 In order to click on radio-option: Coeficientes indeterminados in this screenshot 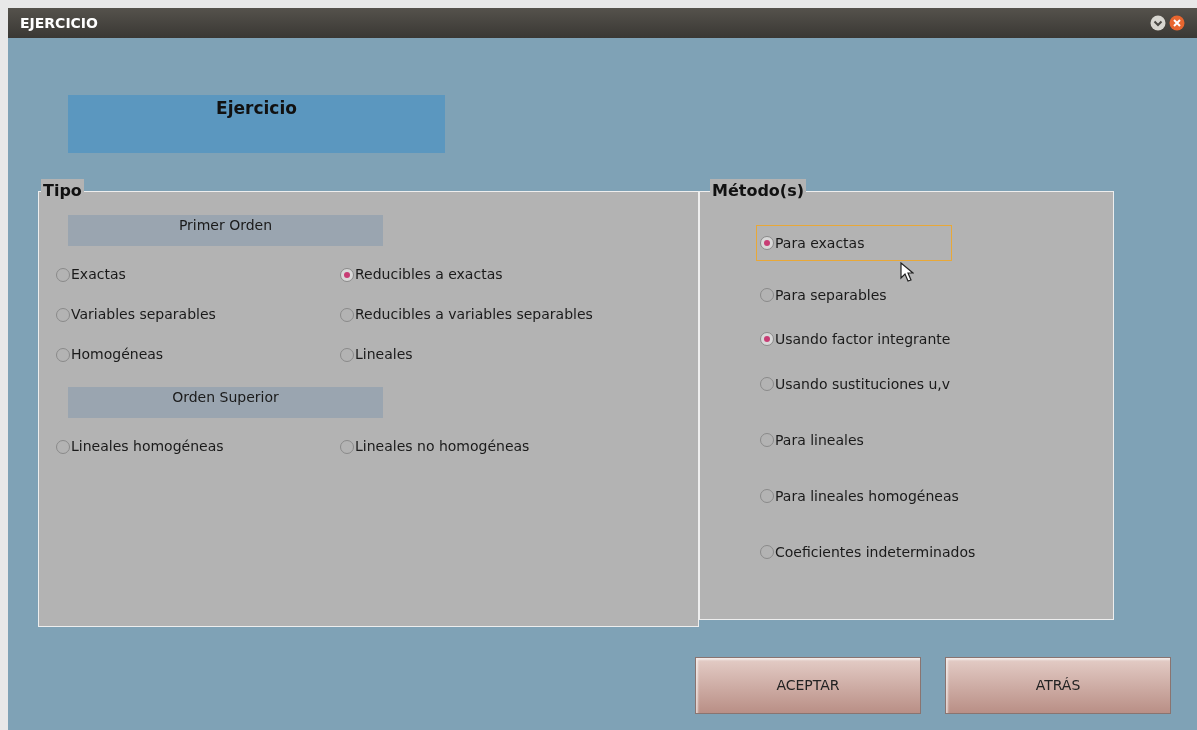, I will do `click(868, 552)`.